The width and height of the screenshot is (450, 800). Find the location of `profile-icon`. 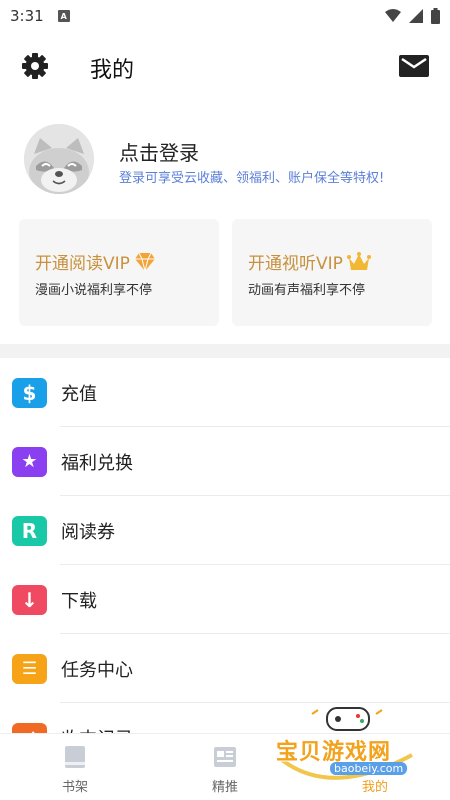

profile-icon is located at coordinates (375, 758).